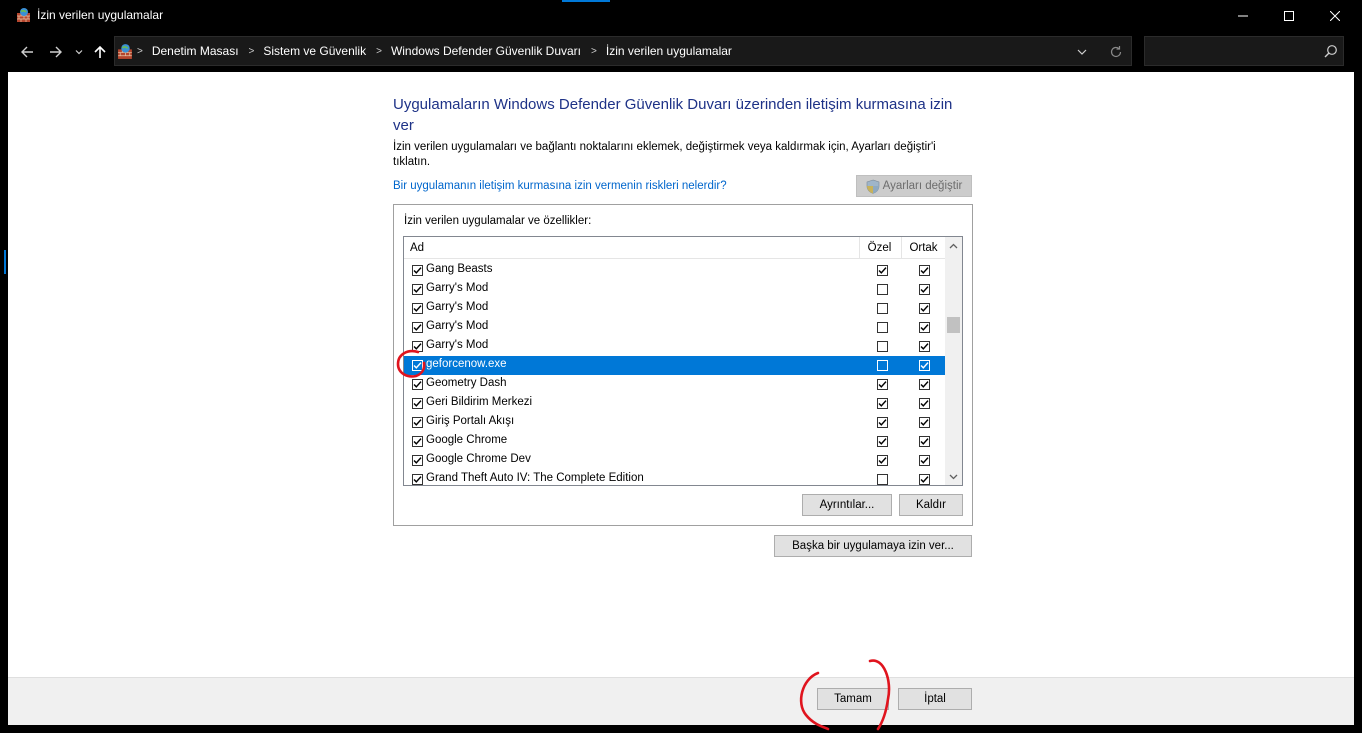 This screenshot has height=733, width=1362. Describe the element at coordinates (669, 51) in the screenshot. I see `breadcrumb-item: İzin verilen uygulamalar` at that location.